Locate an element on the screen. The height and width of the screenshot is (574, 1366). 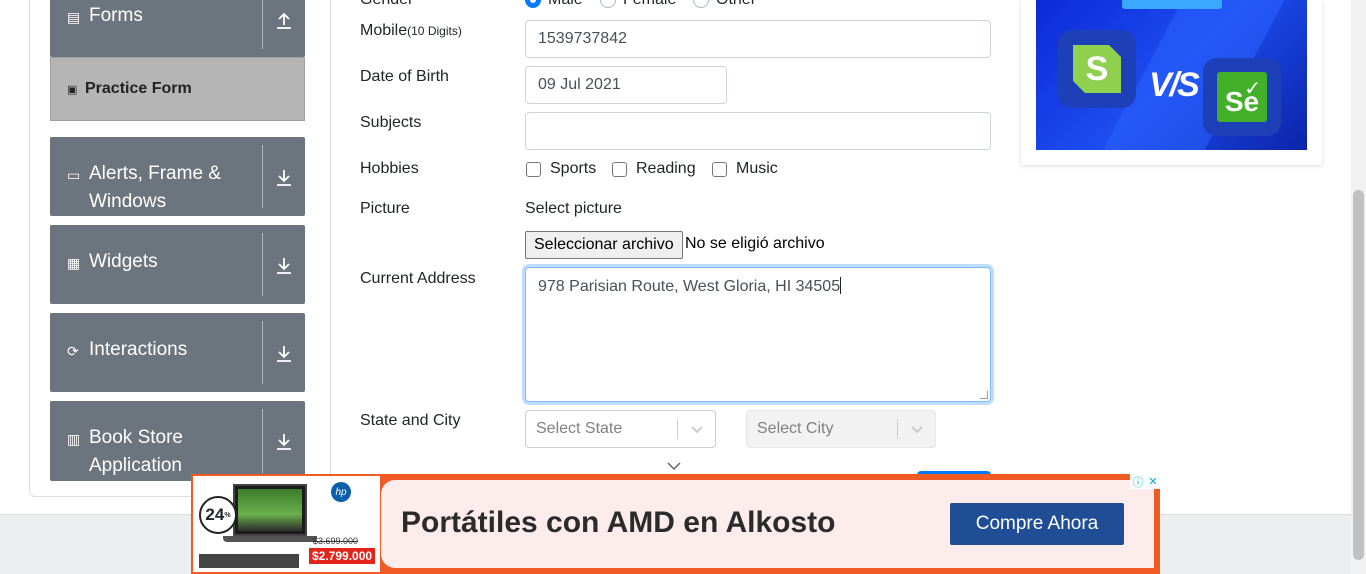
gender-radio-other: Other is located at coordinates (724, 4).